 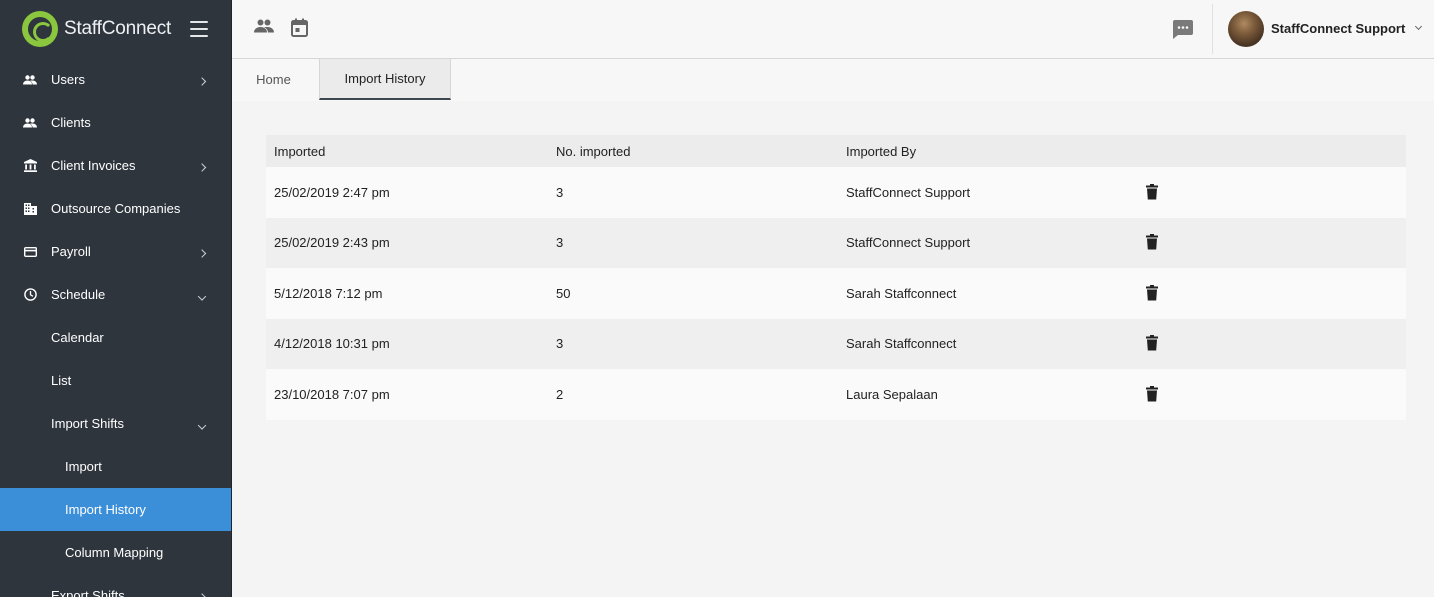 What do you see at coordinates (115, 122) in the screenshot?
I see `sidebar-item-clients: Clients` at bounding box center [115, 122].